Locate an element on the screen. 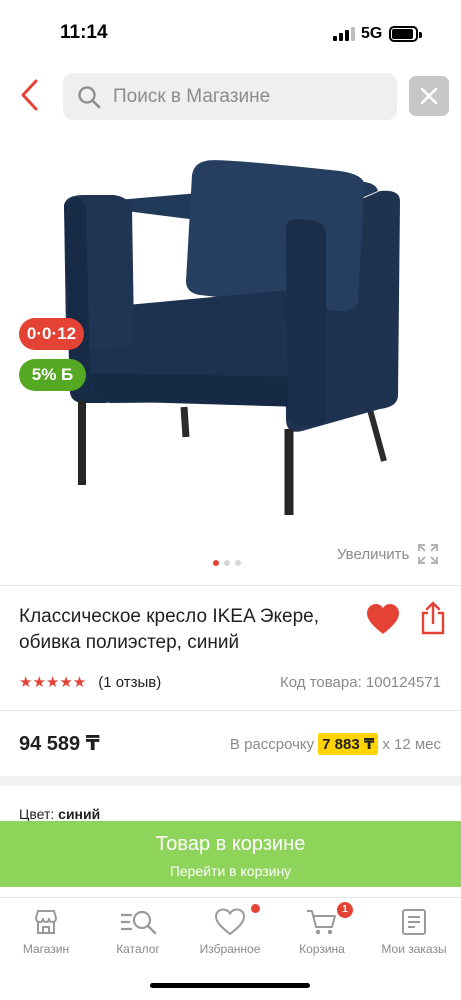 The width and height of the screenshot is (461, 1000). search-placeholder: Поиск в Магазине is located at coordinates (192, 96).